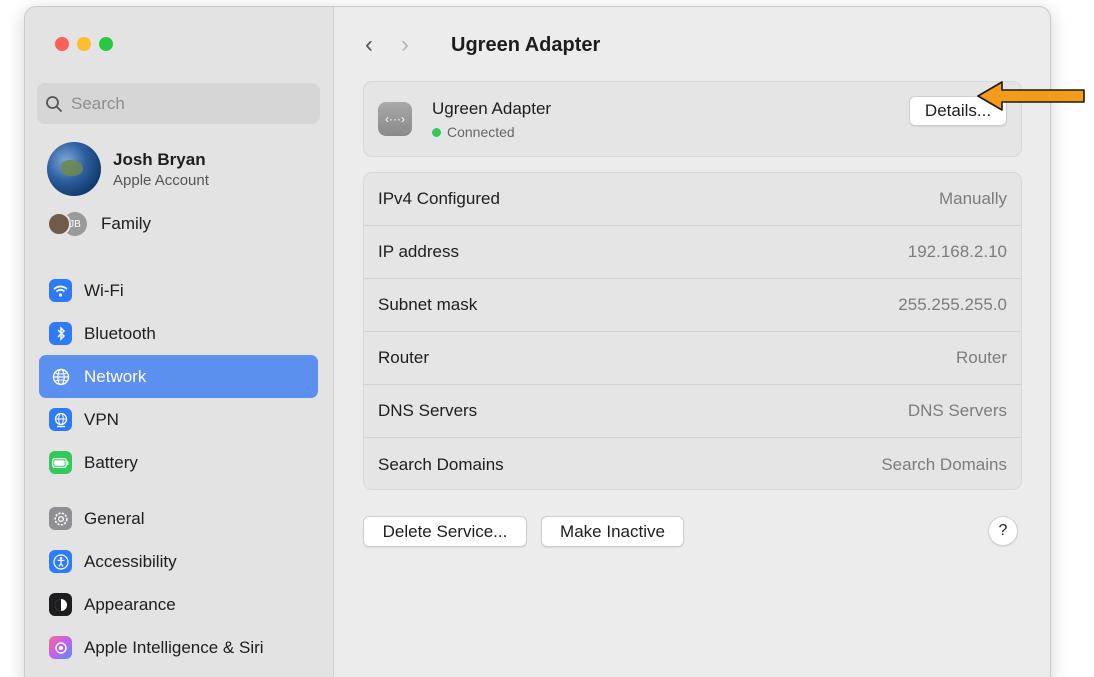 The width and height of the screenshot is (1094, 677). What do you see at coordinates (126, 223) in the screenshot?
I see `family-label: Family` at bounding box center [126, 223].